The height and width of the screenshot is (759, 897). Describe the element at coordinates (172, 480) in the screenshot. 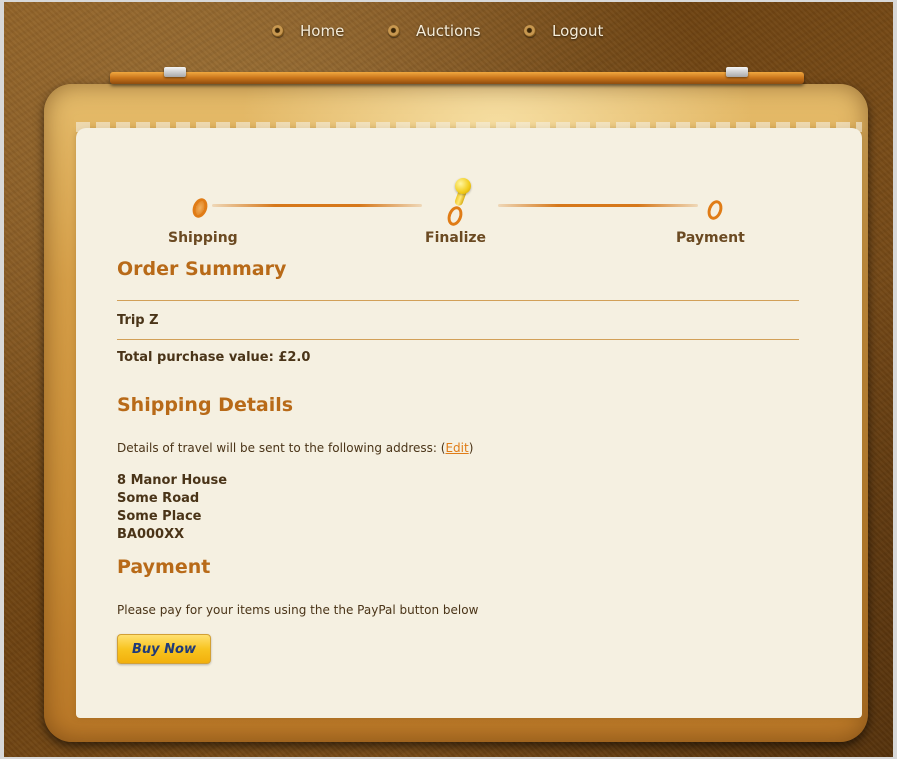

I see `address-line: 8 Manor House` at that location.